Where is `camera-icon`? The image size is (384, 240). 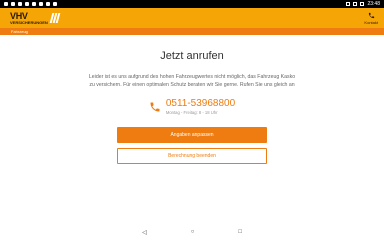
camera-icon is located at coordinates (27, 4).